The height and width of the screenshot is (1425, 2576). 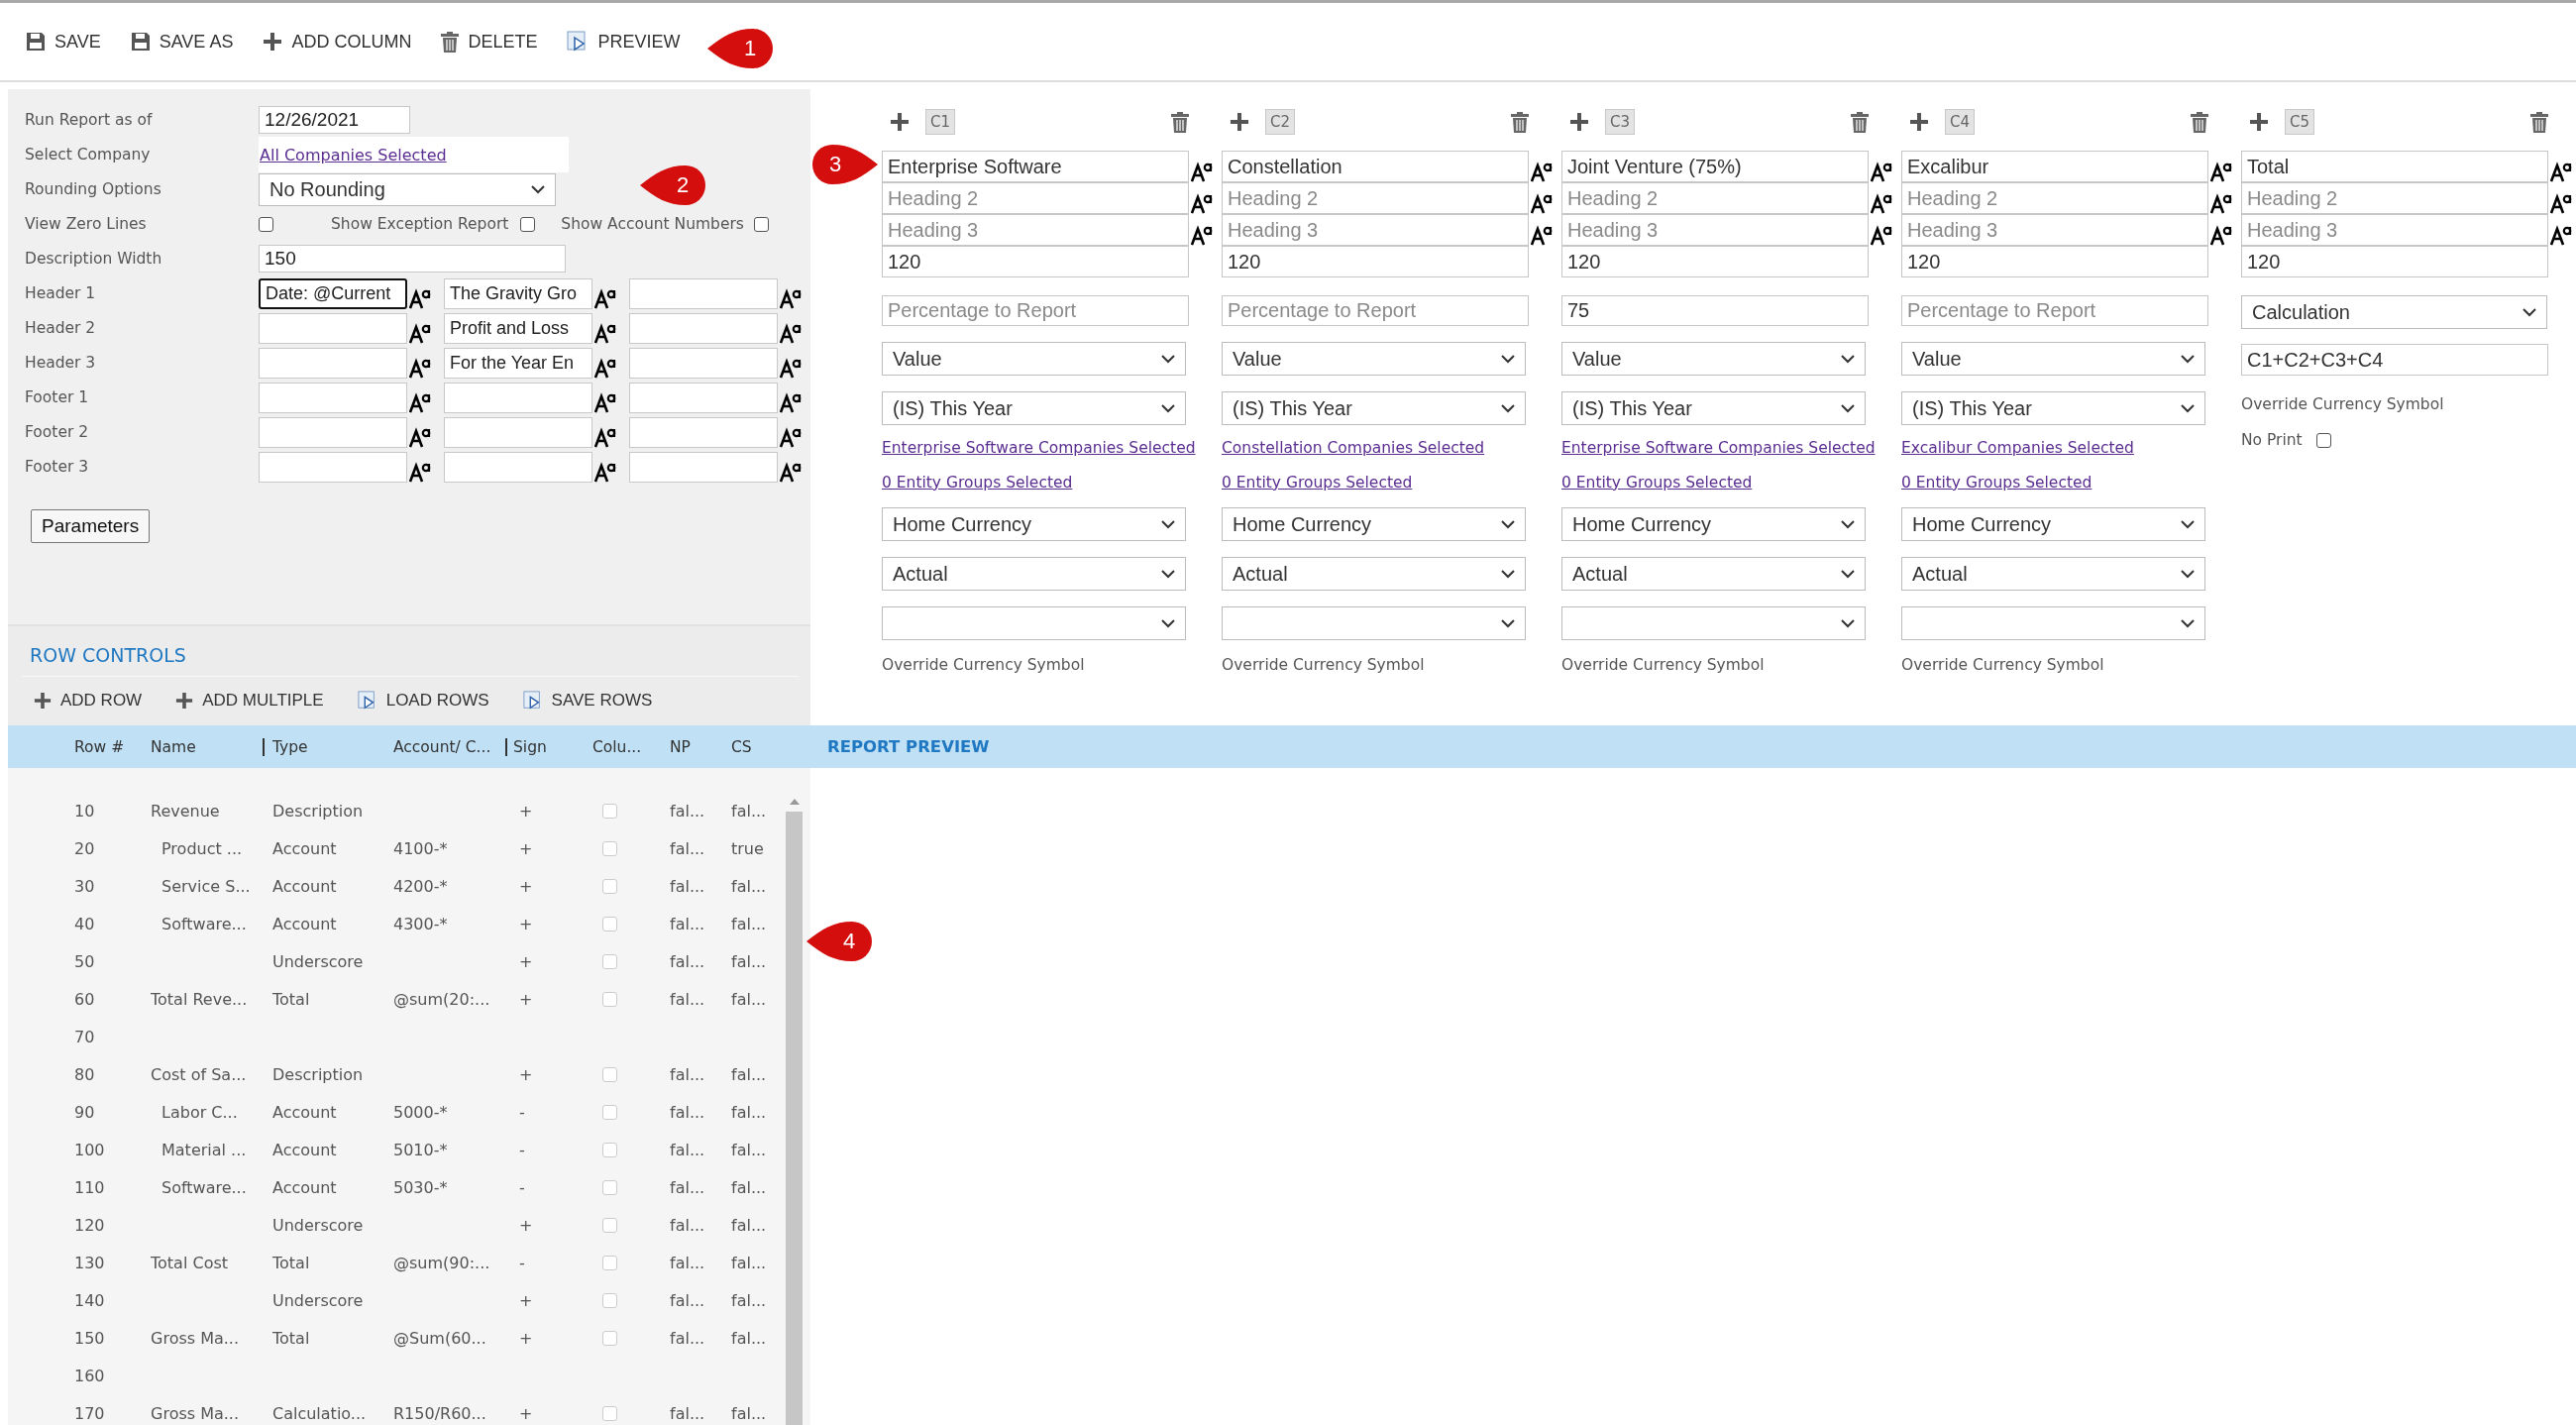 What do you see at coordinates (332, 746) in the screenshot?
I see `column-header: Type` at bounding box center [332, 746].